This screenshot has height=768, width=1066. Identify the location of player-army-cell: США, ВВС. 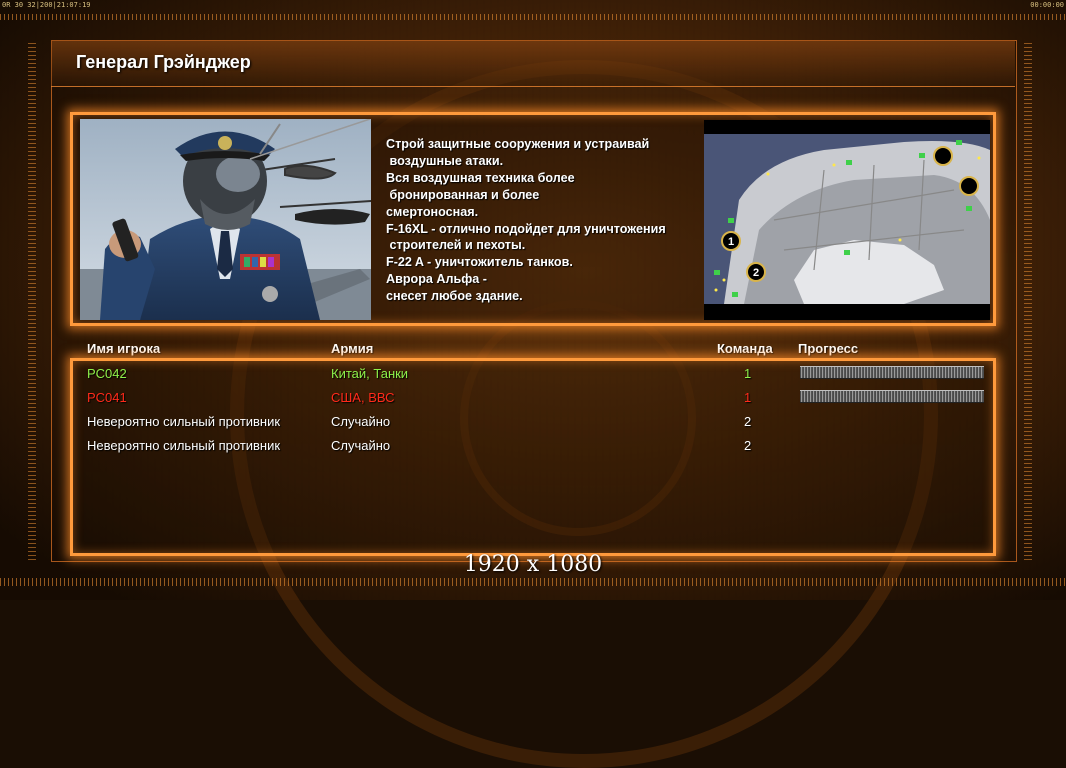
(363, 397).